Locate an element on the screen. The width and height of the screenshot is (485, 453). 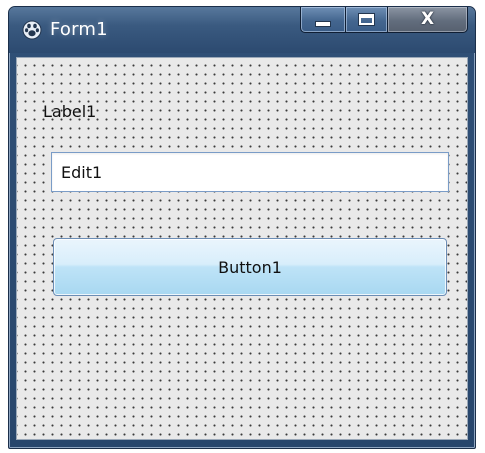
minimize-button is located at coordinates (323, 20).